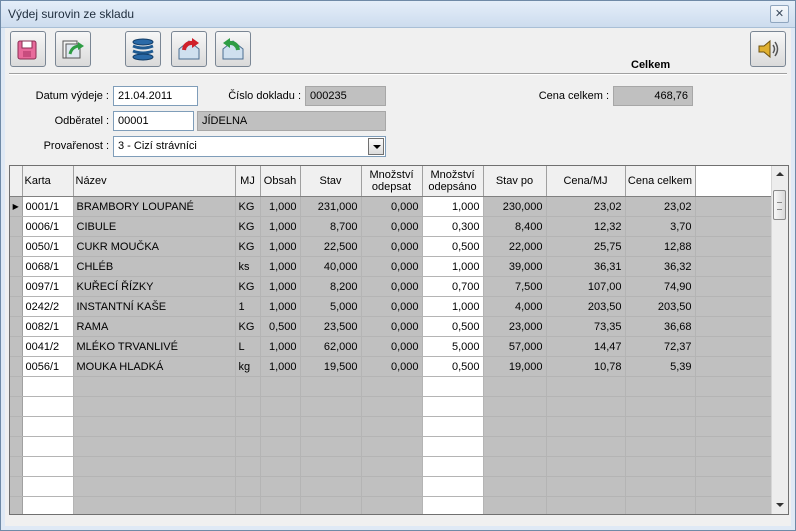  What do you see at coordinates (73, 49) in the screenshot?
I see `refresh-button` at bounding box center [73, 49].